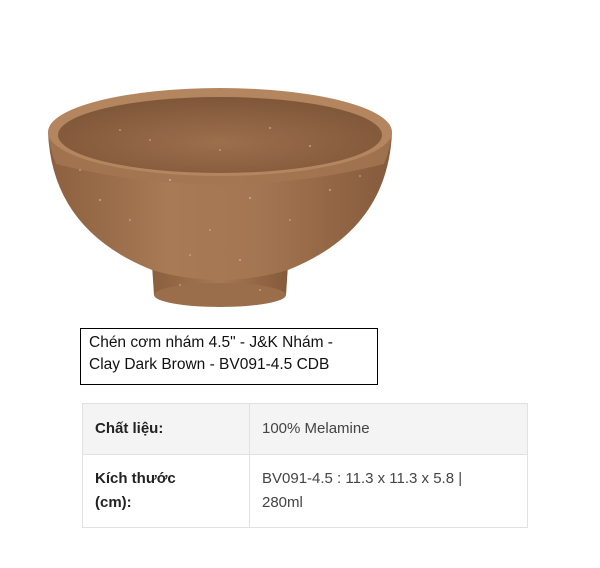 This screenshot has height=568, width=600. What do you see at coordinates (316, 428) in the screenshot?
I see `spec-value-text: 100% Melamine` at bounding box center [316, 428].